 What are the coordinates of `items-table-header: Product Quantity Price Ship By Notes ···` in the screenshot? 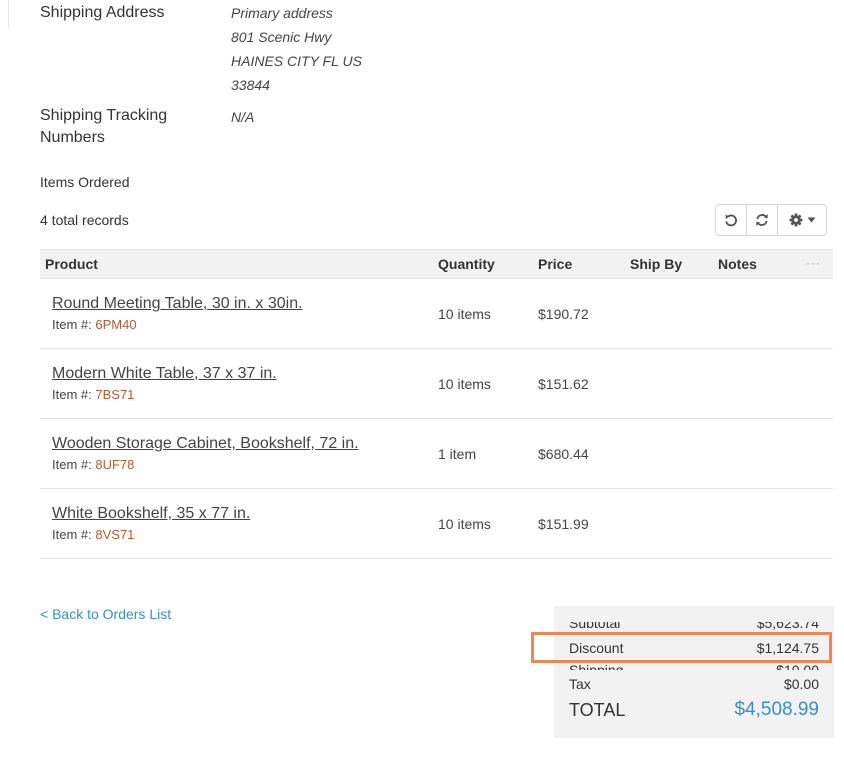 It's located at (436, 264).